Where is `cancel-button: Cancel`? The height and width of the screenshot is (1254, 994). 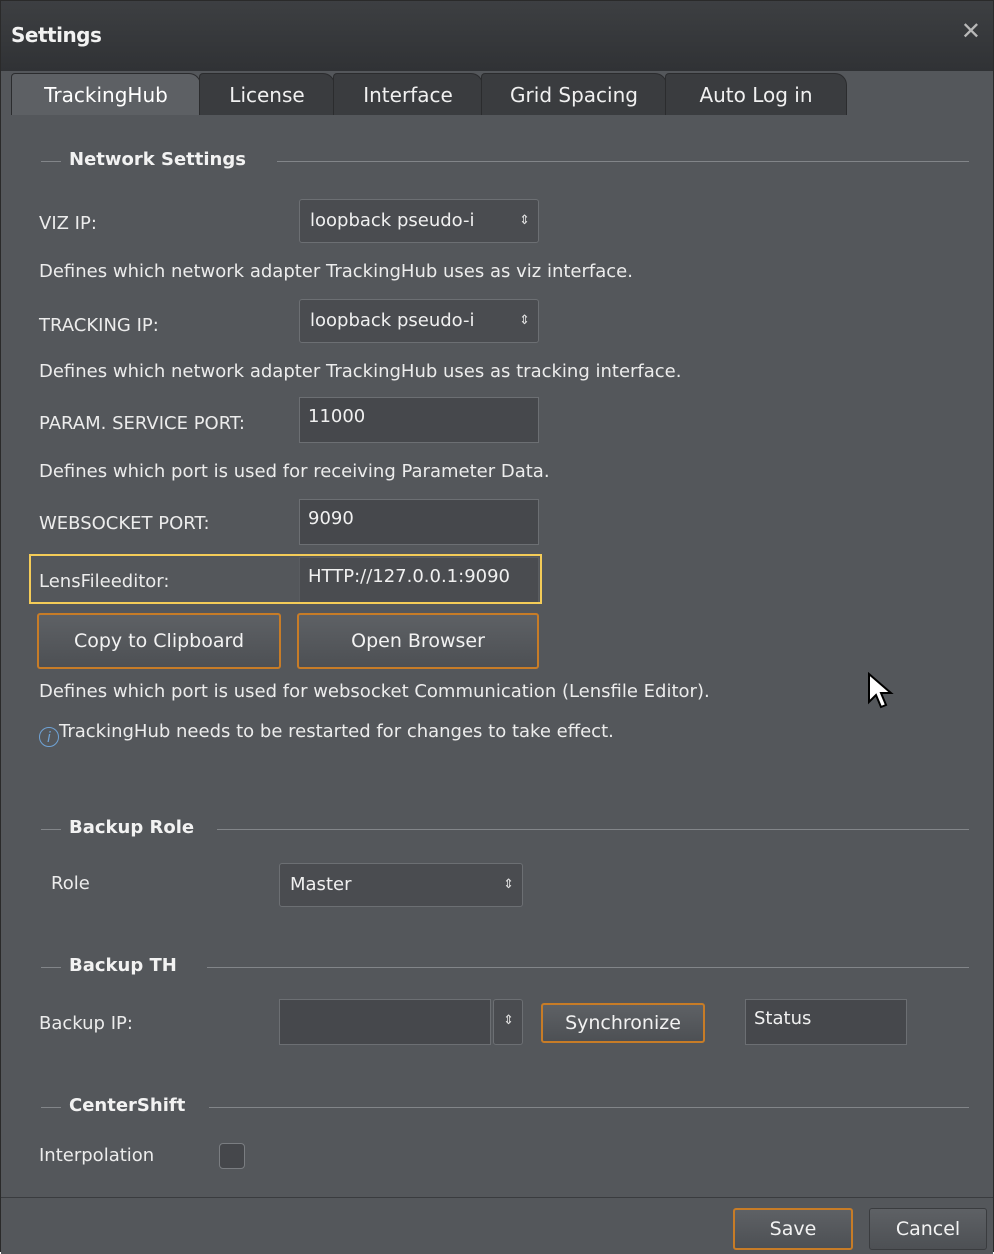 cancel-button: Cancel is located at coordinates (928, 1229).